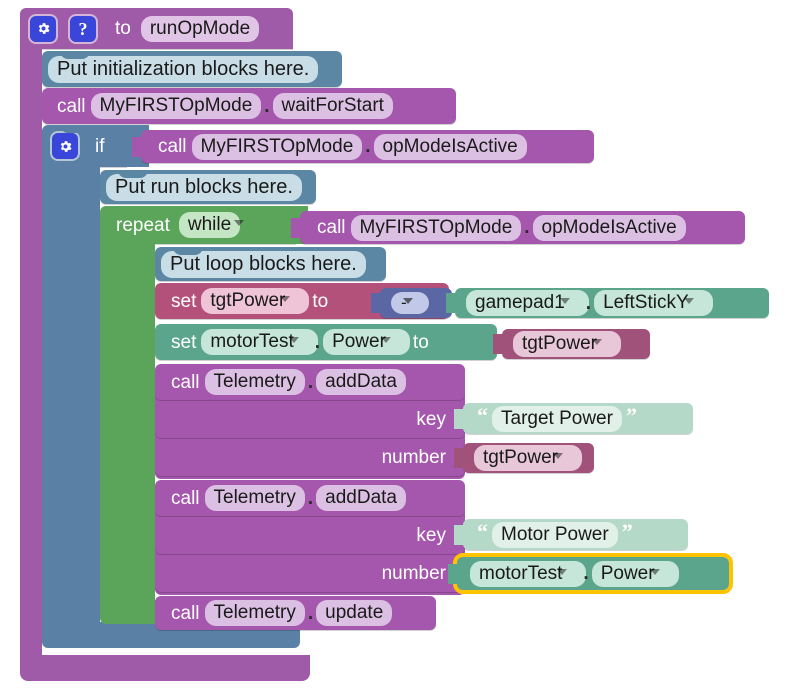 The width and height of the screenshot is (789, 697). I want to click on gamepad-left-stick-y-block: gamepad1 . LeftStickY, so click(607, 303).